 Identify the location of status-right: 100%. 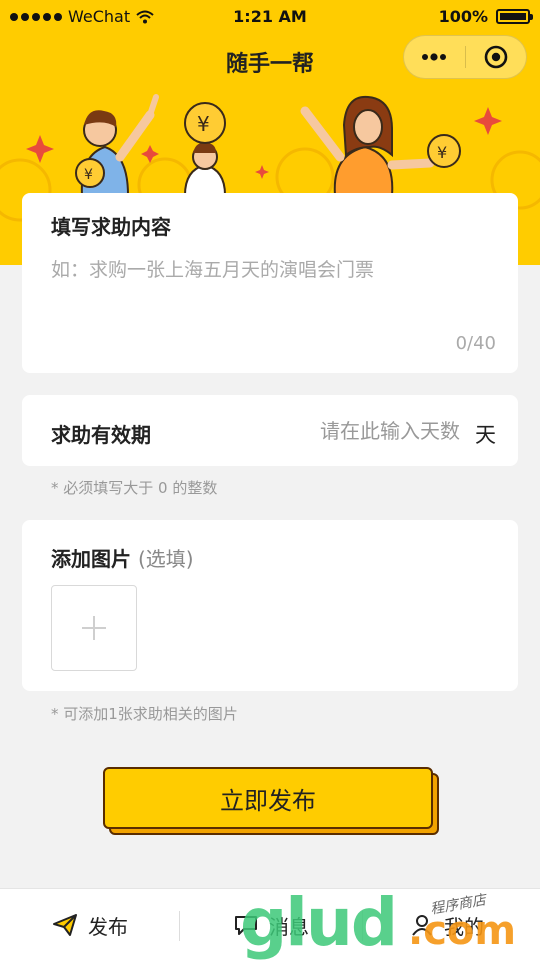
(485, 16).